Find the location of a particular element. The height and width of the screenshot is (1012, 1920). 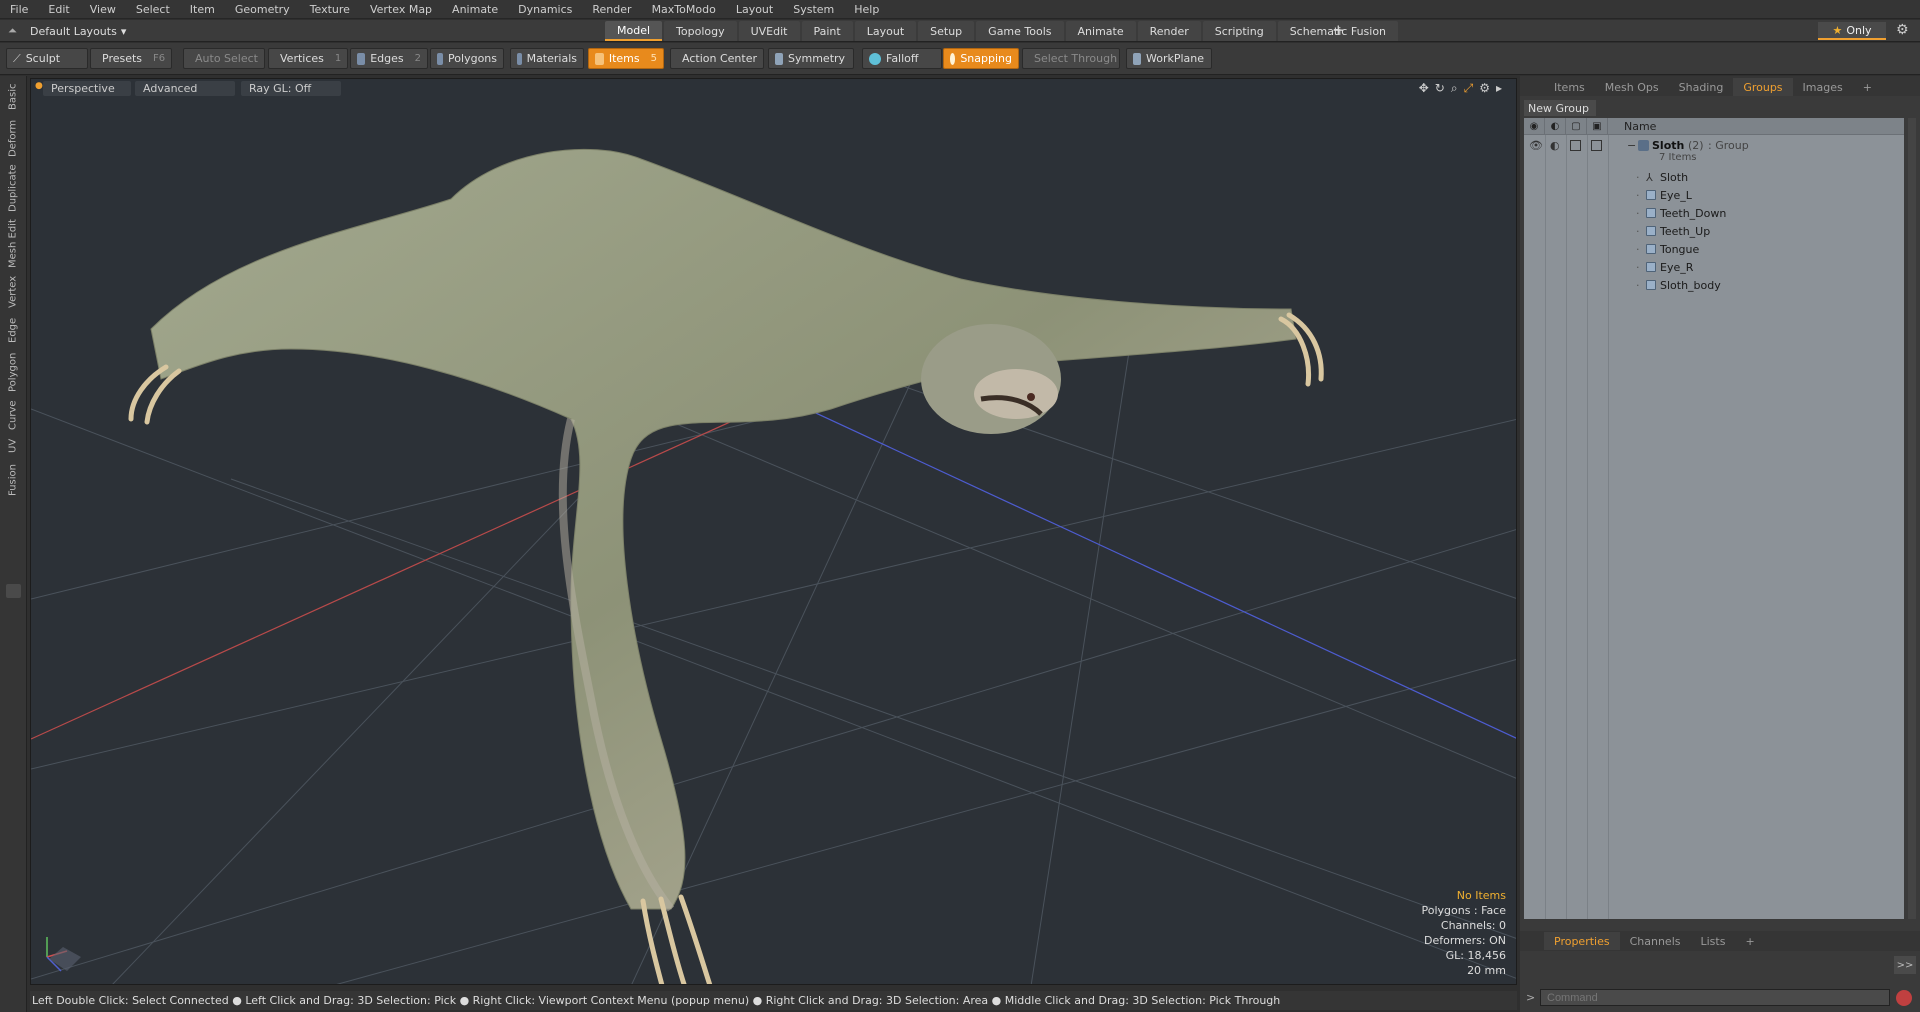

tree-row-item: · Eye_R is located at coordinates (1714, 267).